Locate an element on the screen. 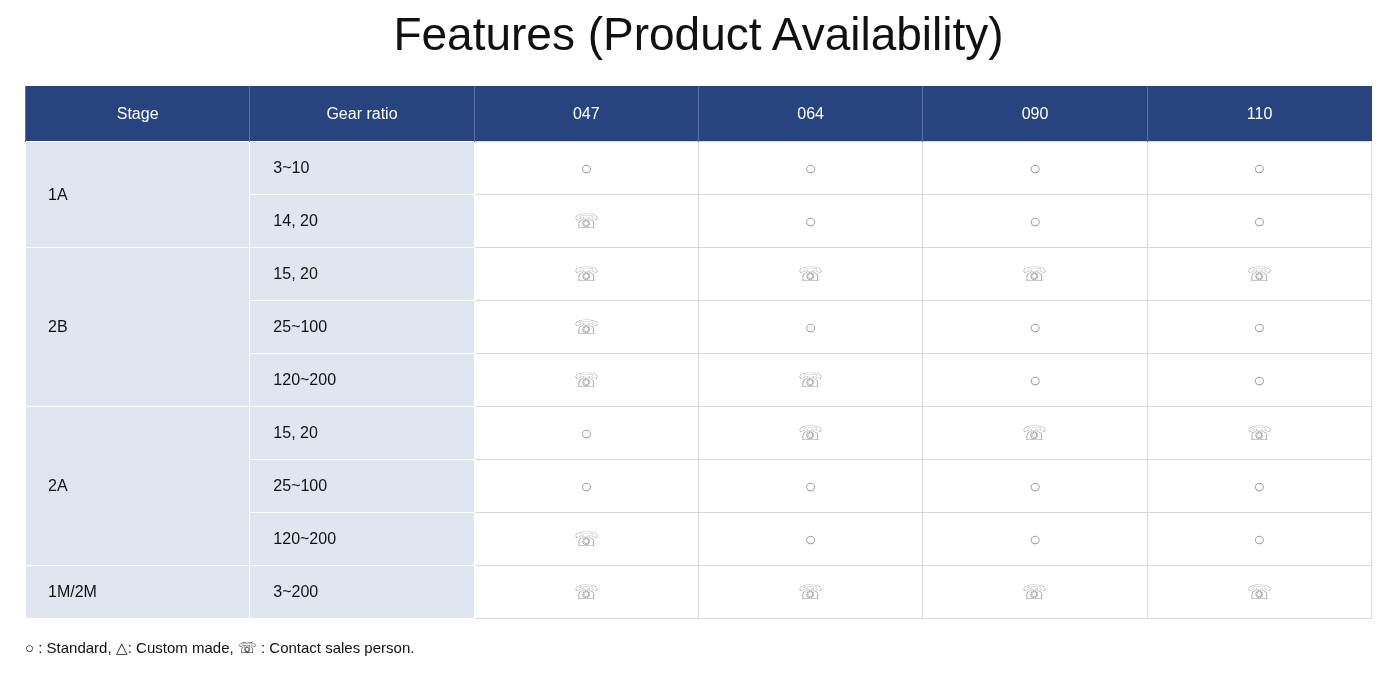 This screenshot has height=686, width=1392. gear-ratio-cell: 3~200 is located at coordinates (362, 592).